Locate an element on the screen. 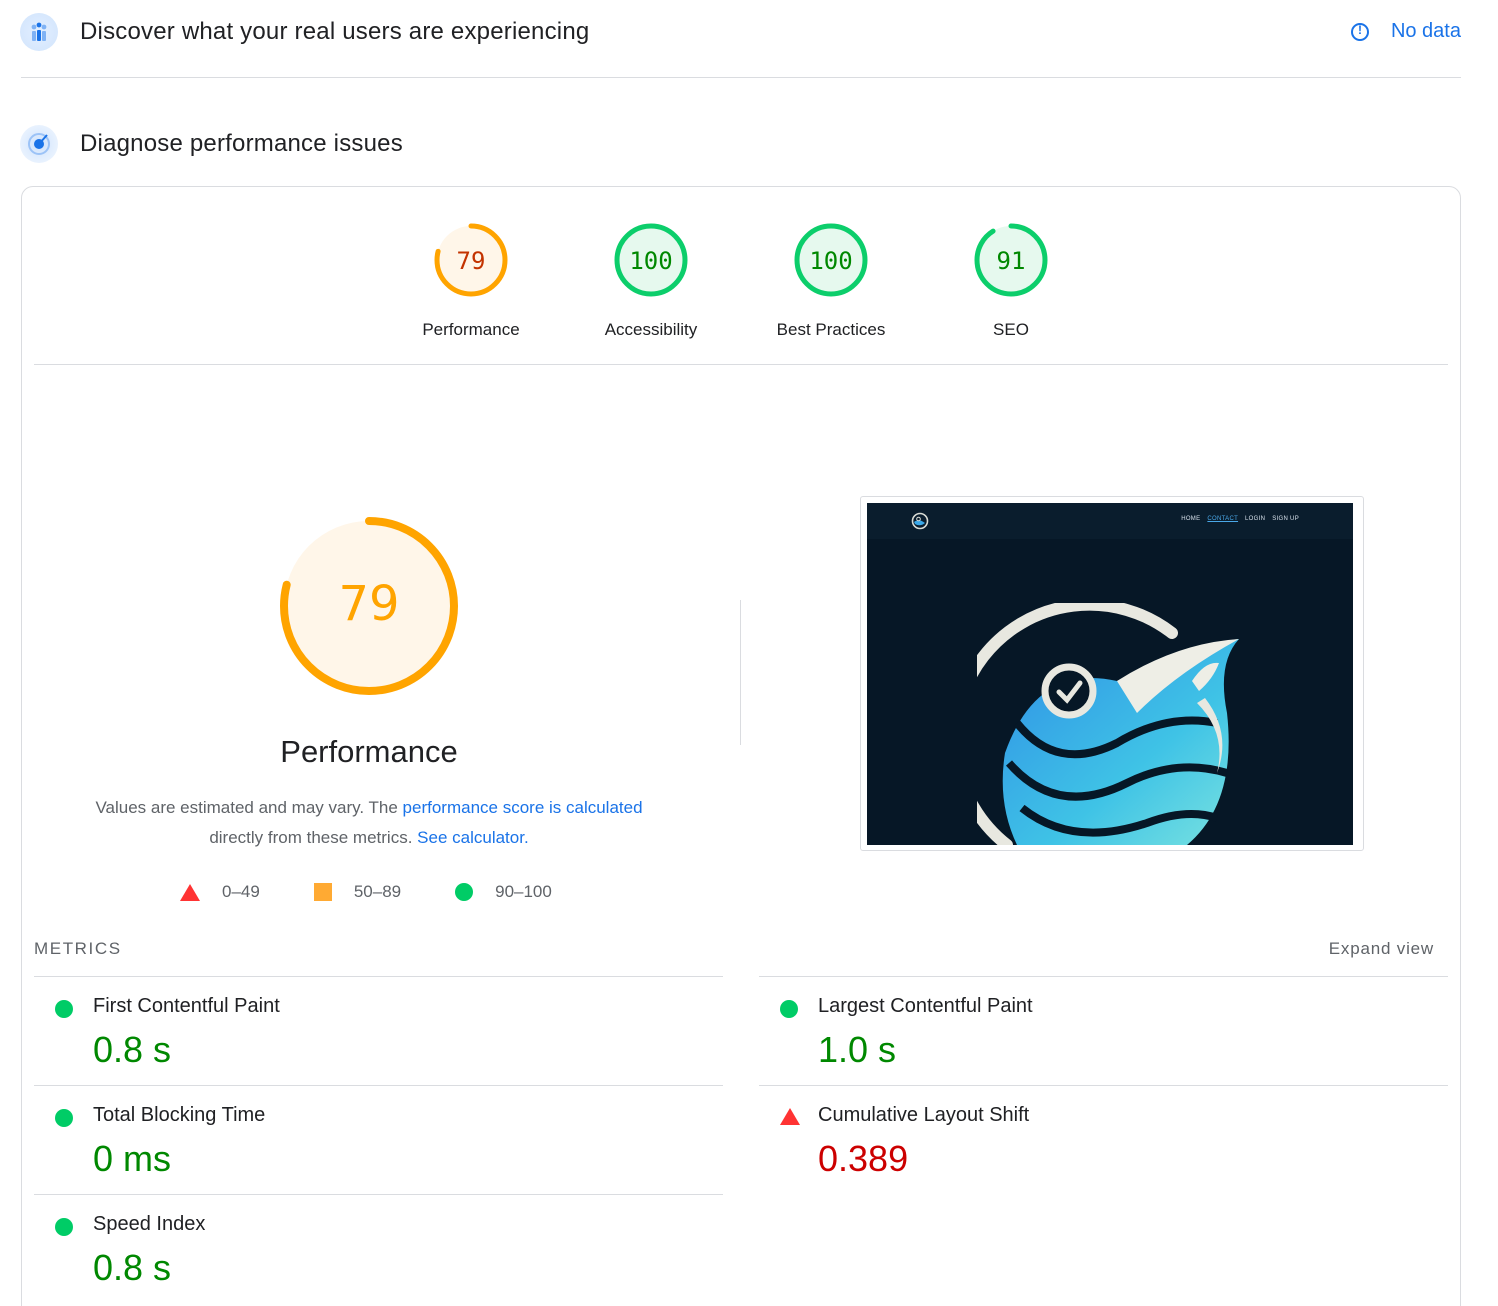 The width and height of the screenshot is (1498, 1306). nav-link: SIGN UP is located at coordinates (1285, 519).